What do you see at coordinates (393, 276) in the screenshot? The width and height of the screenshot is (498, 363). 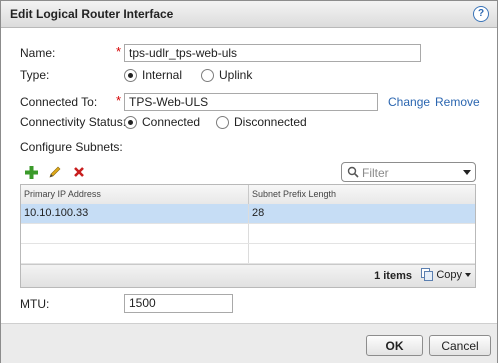 I see `items-count: 1 items` at bounding box center [393, 276].